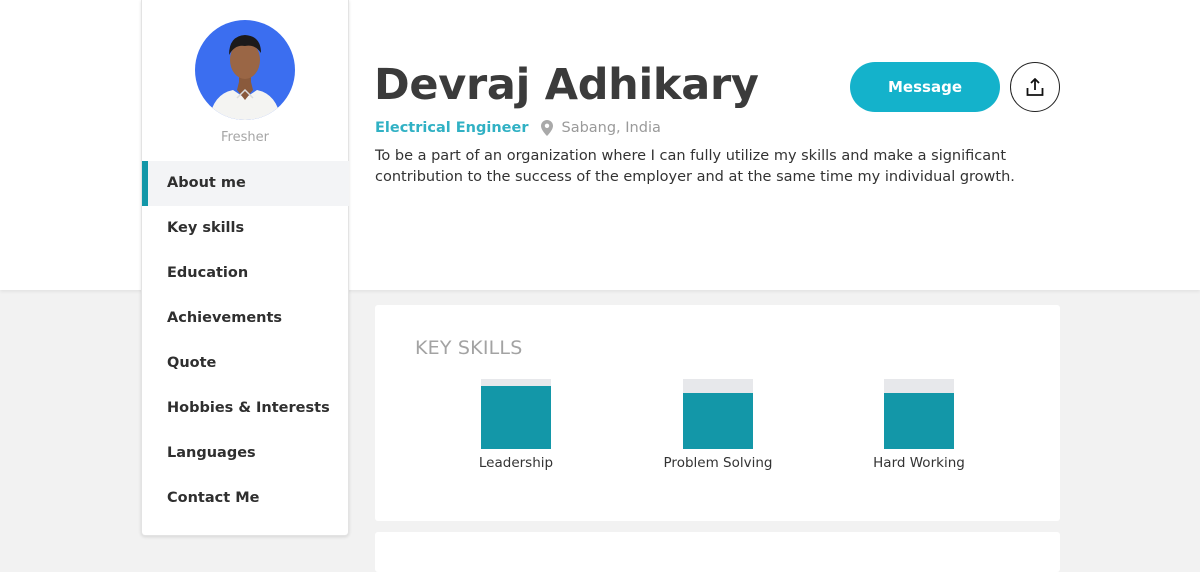 The width and height of the screenshot is (1200, 572). I want to click on avatar, so click(245, 70).